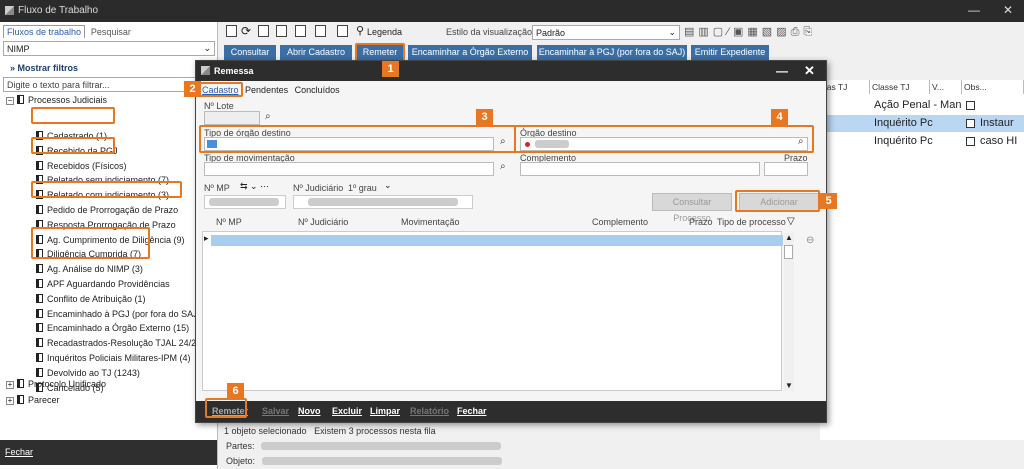  I want to click on view-style-select: Padrão ⌄, so click(606, 32).